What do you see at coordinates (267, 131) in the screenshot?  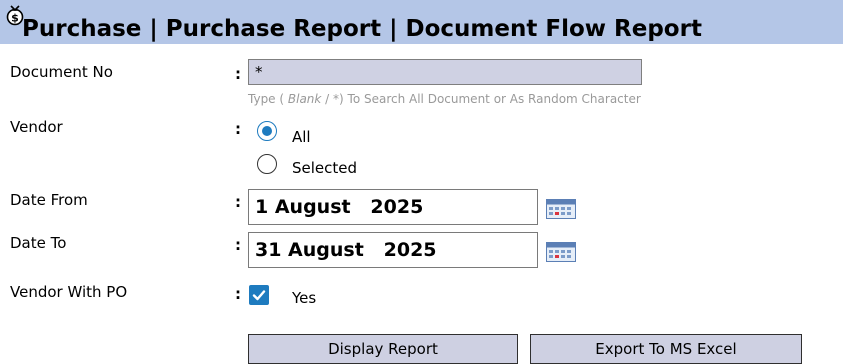 I see `vendor-all-radio` at bounding box center [267, 131].